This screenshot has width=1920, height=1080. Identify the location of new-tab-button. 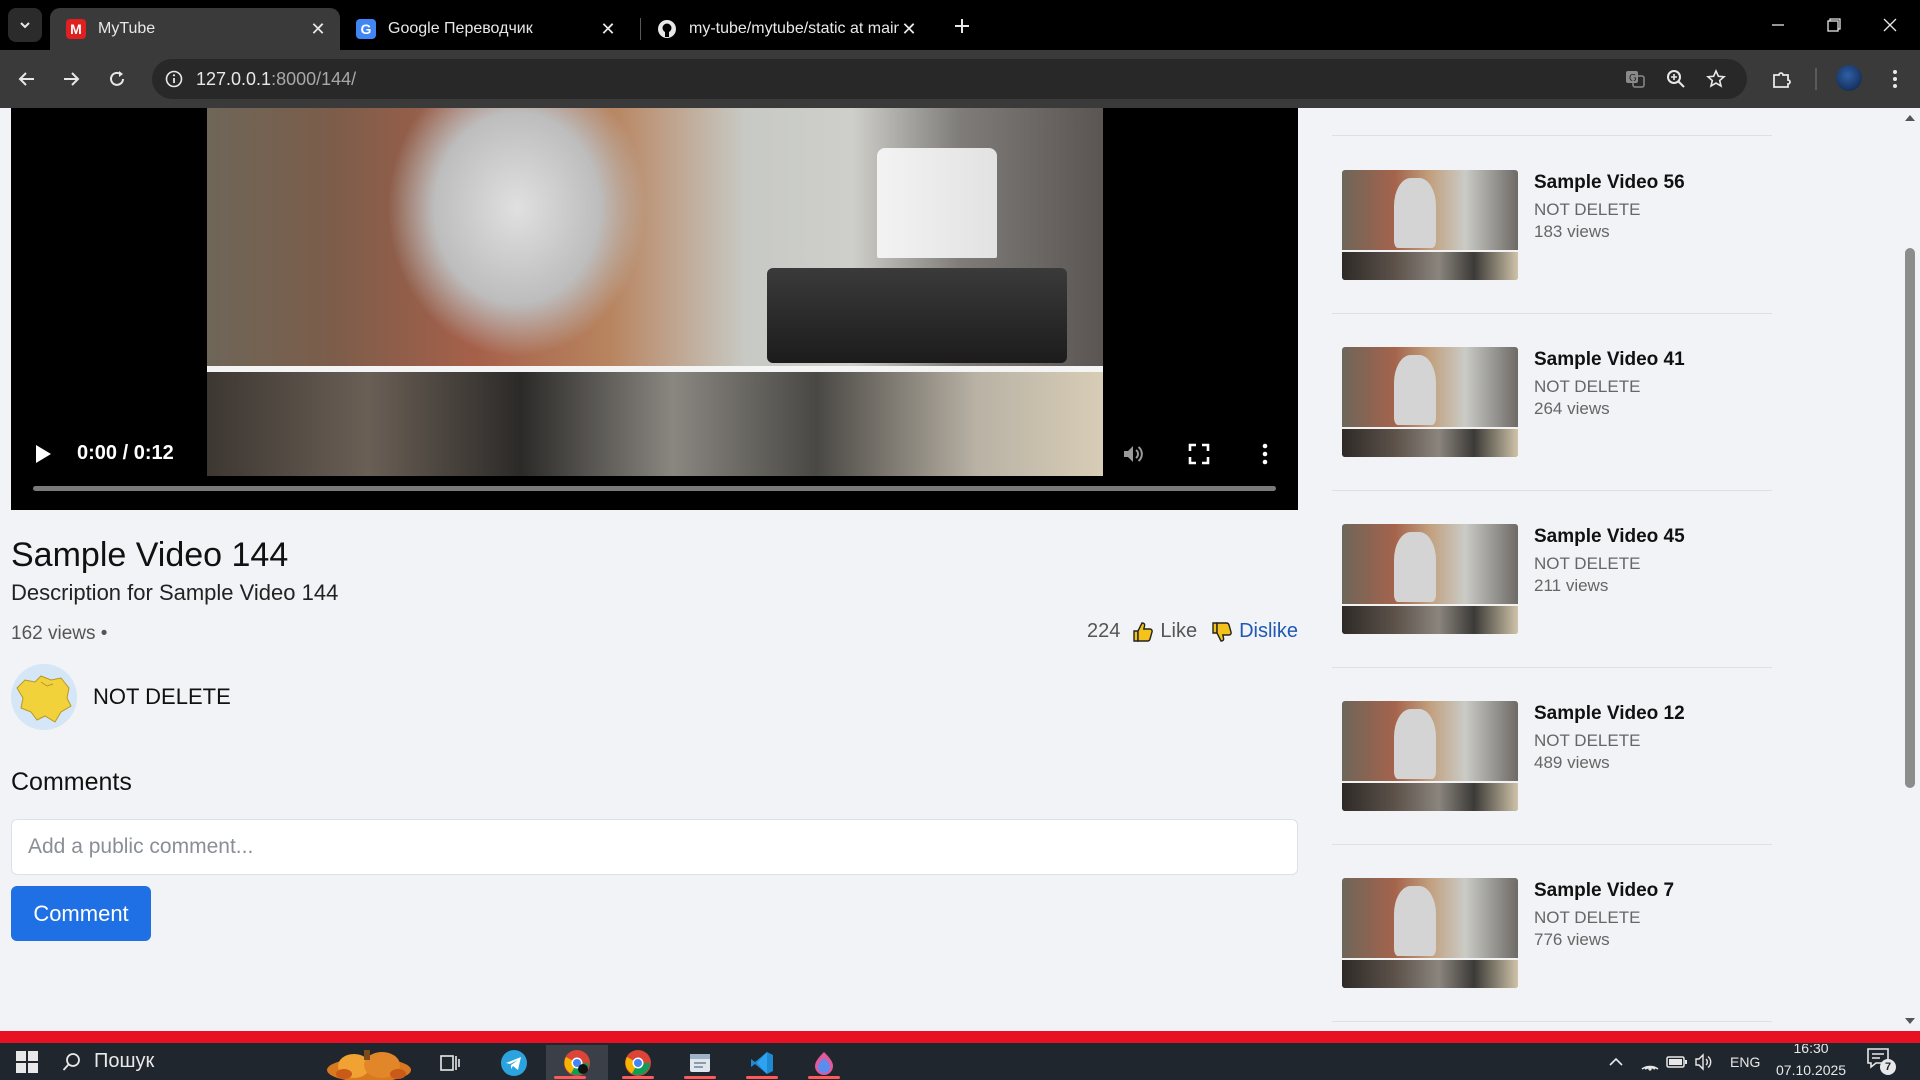
(962, 26).